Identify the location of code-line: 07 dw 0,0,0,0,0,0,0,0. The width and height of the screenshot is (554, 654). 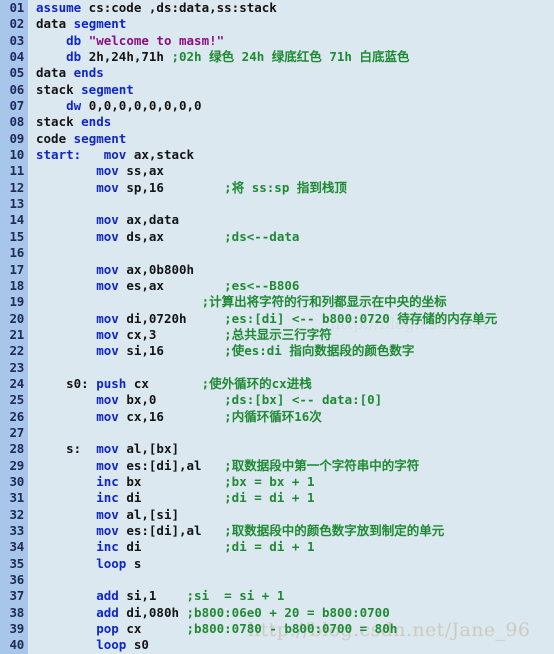
(277, 106).